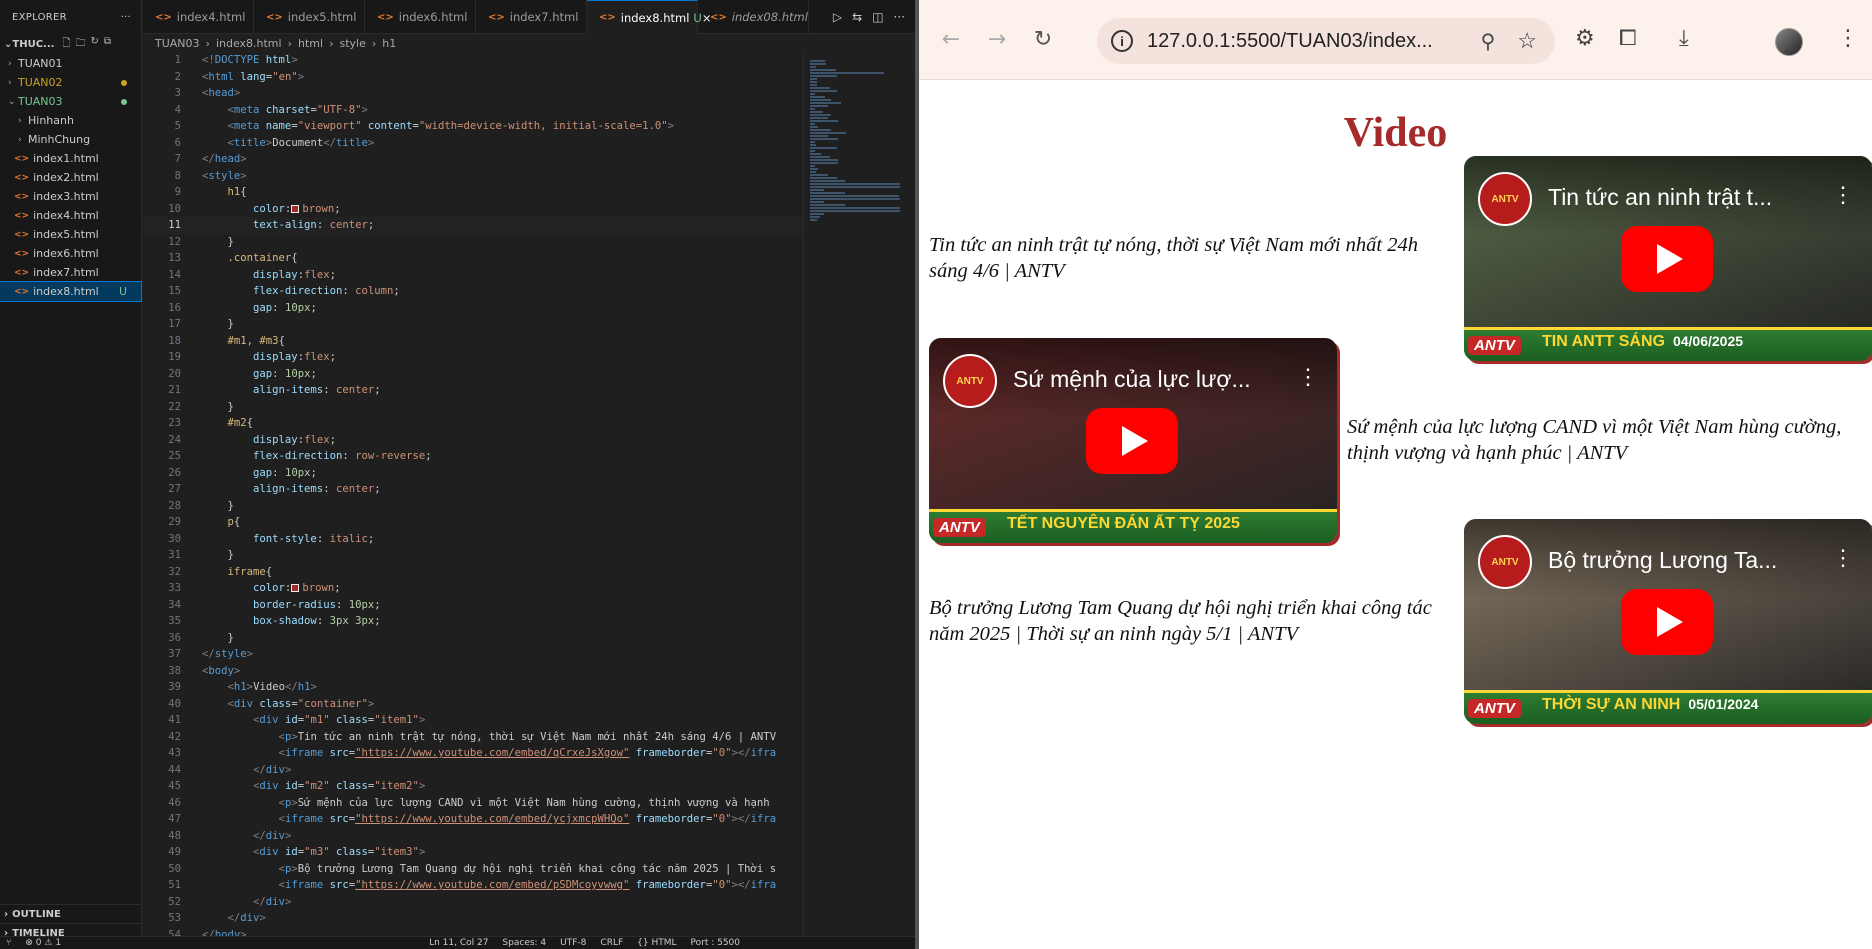 This screenshot has width=1872, height=949. I want to click on branch-icon: ⑂, so click(8, 943).